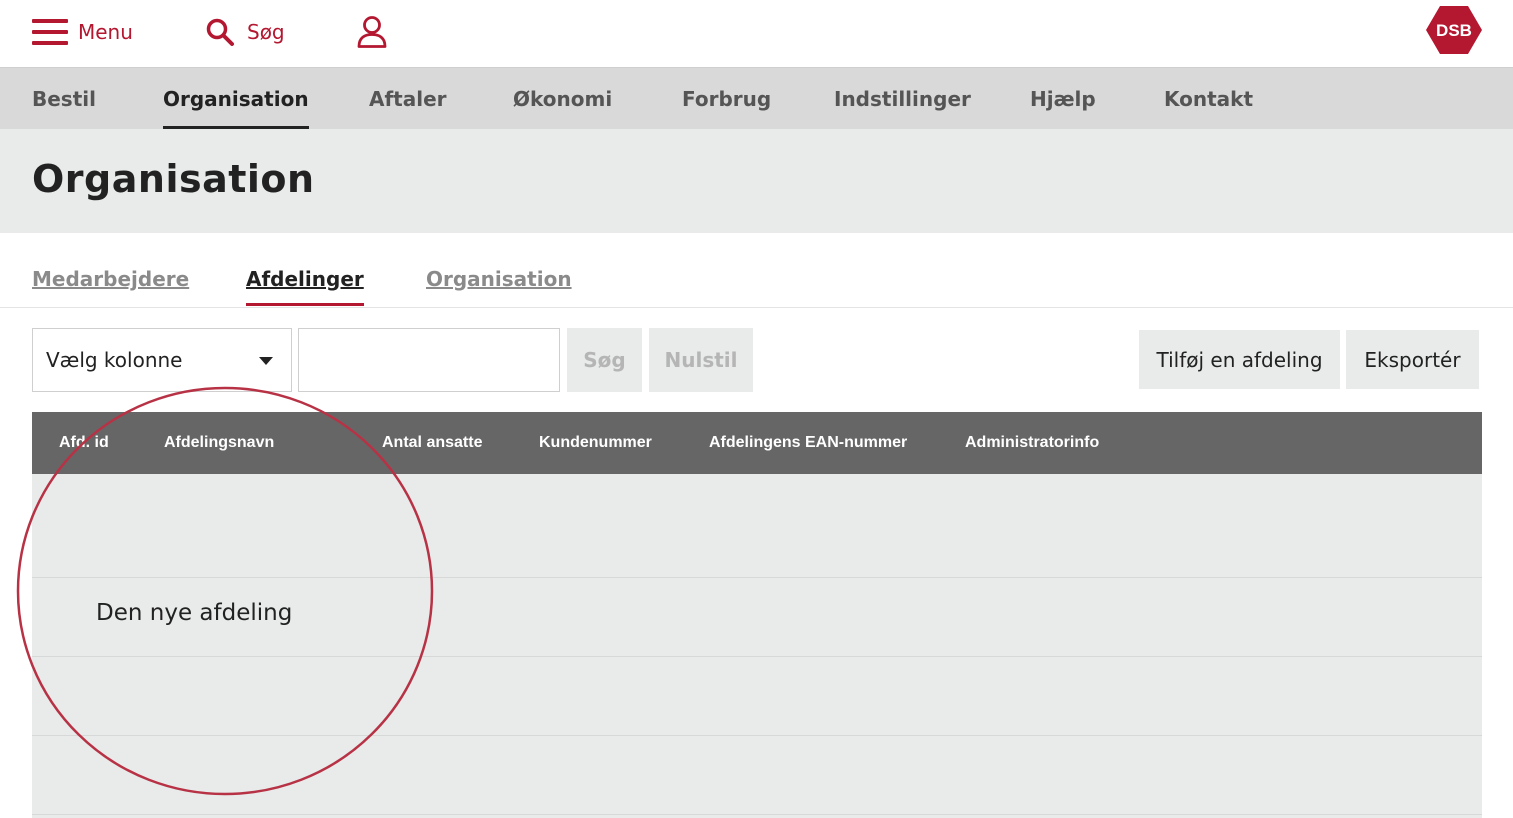 The height and width of the screenshot is (818, 1513). Describe the element at coordinates (266, 32) in the screenshot. I see `search-label: Søg` at that location.